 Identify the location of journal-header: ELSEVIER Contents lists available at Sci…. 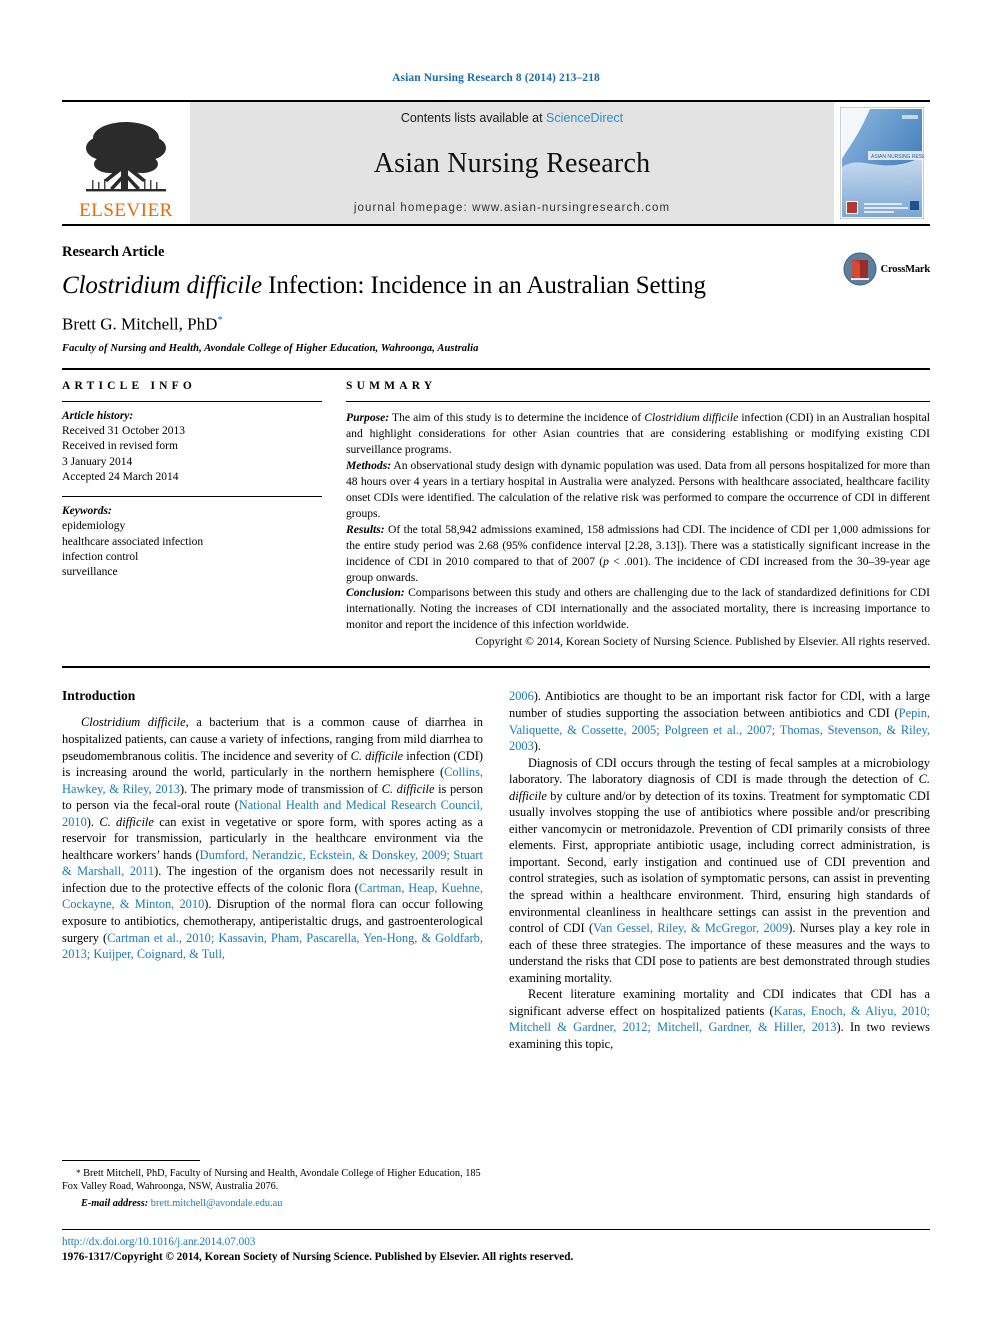
(496, 163).